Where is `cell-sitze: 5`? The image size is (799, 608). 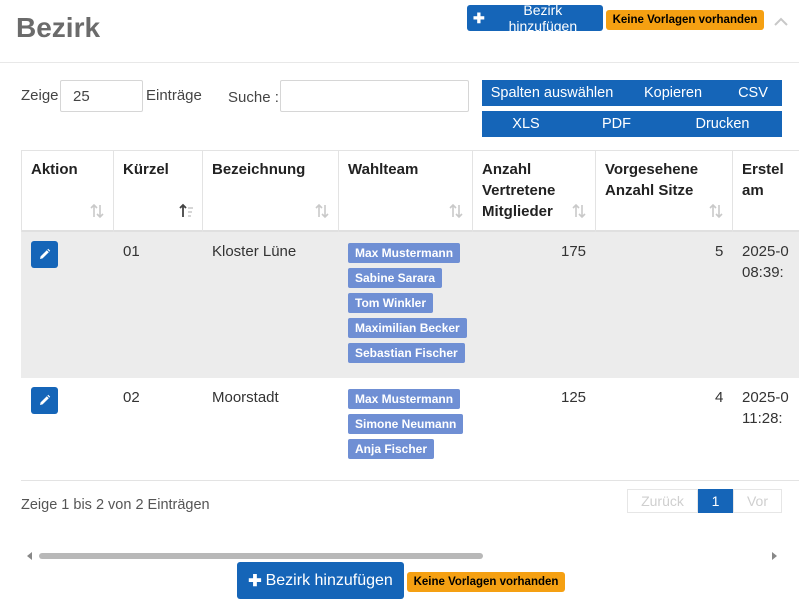
cell-sitze: 5 is located at coordinates (719, 251).